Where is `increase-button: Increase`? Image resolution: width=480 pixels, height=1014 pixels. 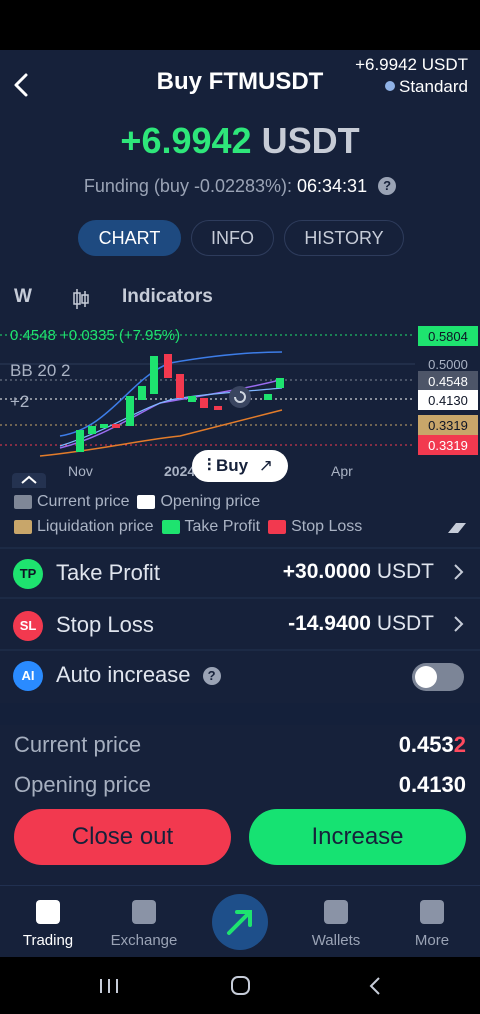 increase-button: Increase is located at coordinates (357, 837).